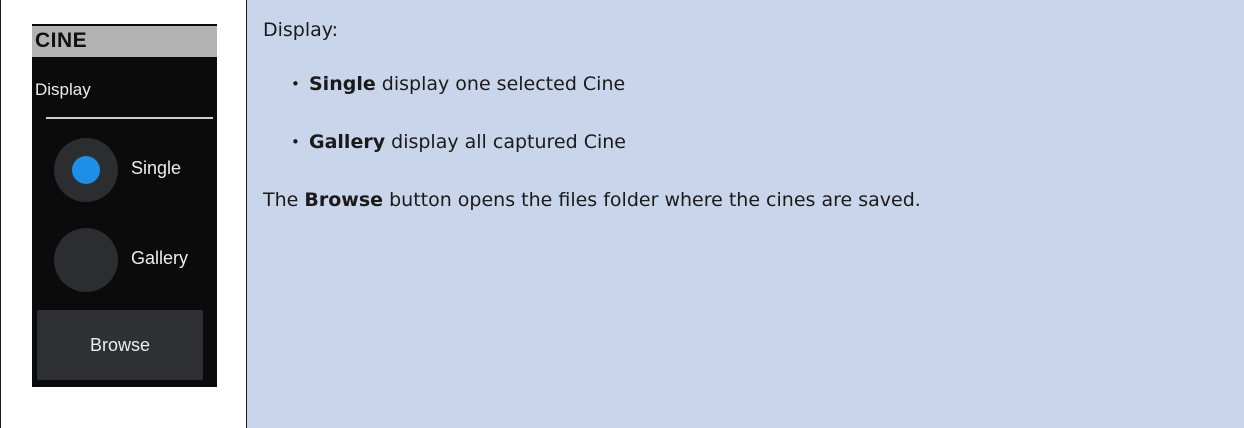 The width and height of the screenshot is (1244, 428). Describe the element at coordinates (120, 345) in the screenshot. I see `browse-button: Browse` at that location.